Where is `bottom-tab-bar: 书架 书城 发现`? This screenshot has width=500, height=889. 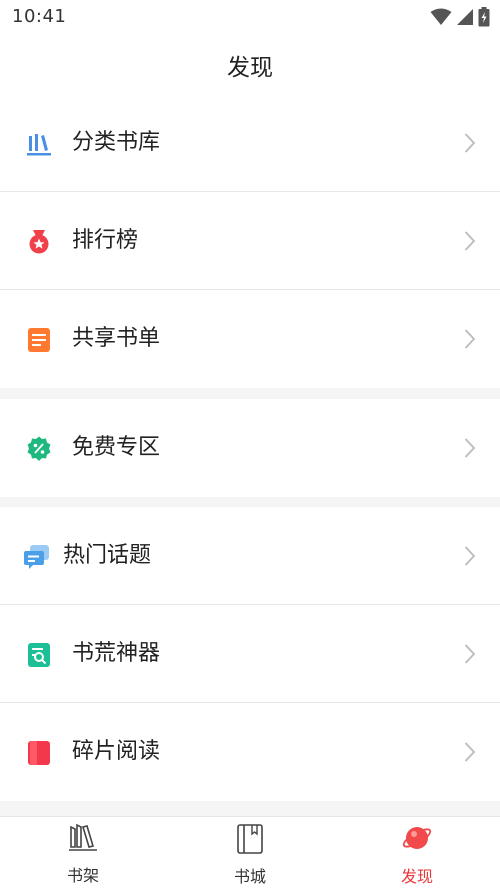
bottom-tab-bar: 书架 书城 发现 is located at coordinates (250, 852).